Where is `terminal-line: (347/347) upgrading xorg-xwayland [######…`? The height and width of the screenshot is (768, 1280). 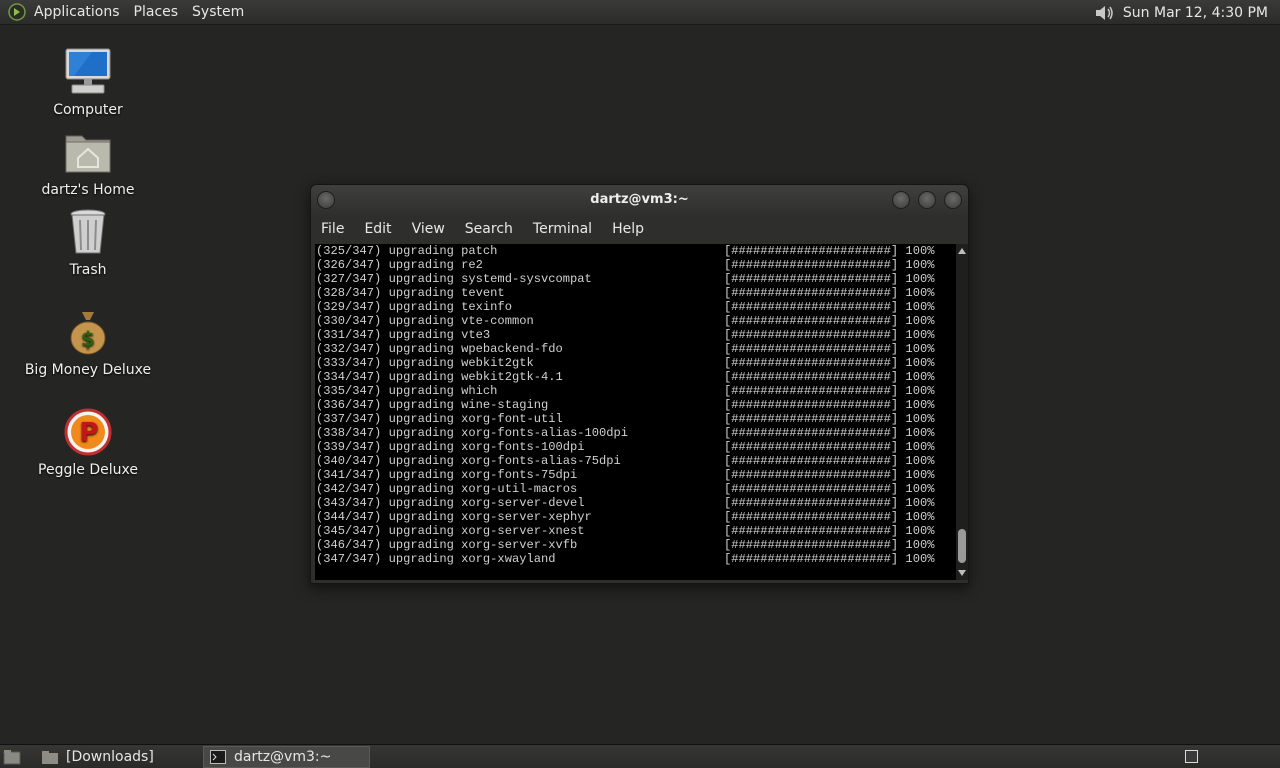 terminal-line: (347/347) upgrading xorg-xwayland [######… is located at coordinates (636, 559).